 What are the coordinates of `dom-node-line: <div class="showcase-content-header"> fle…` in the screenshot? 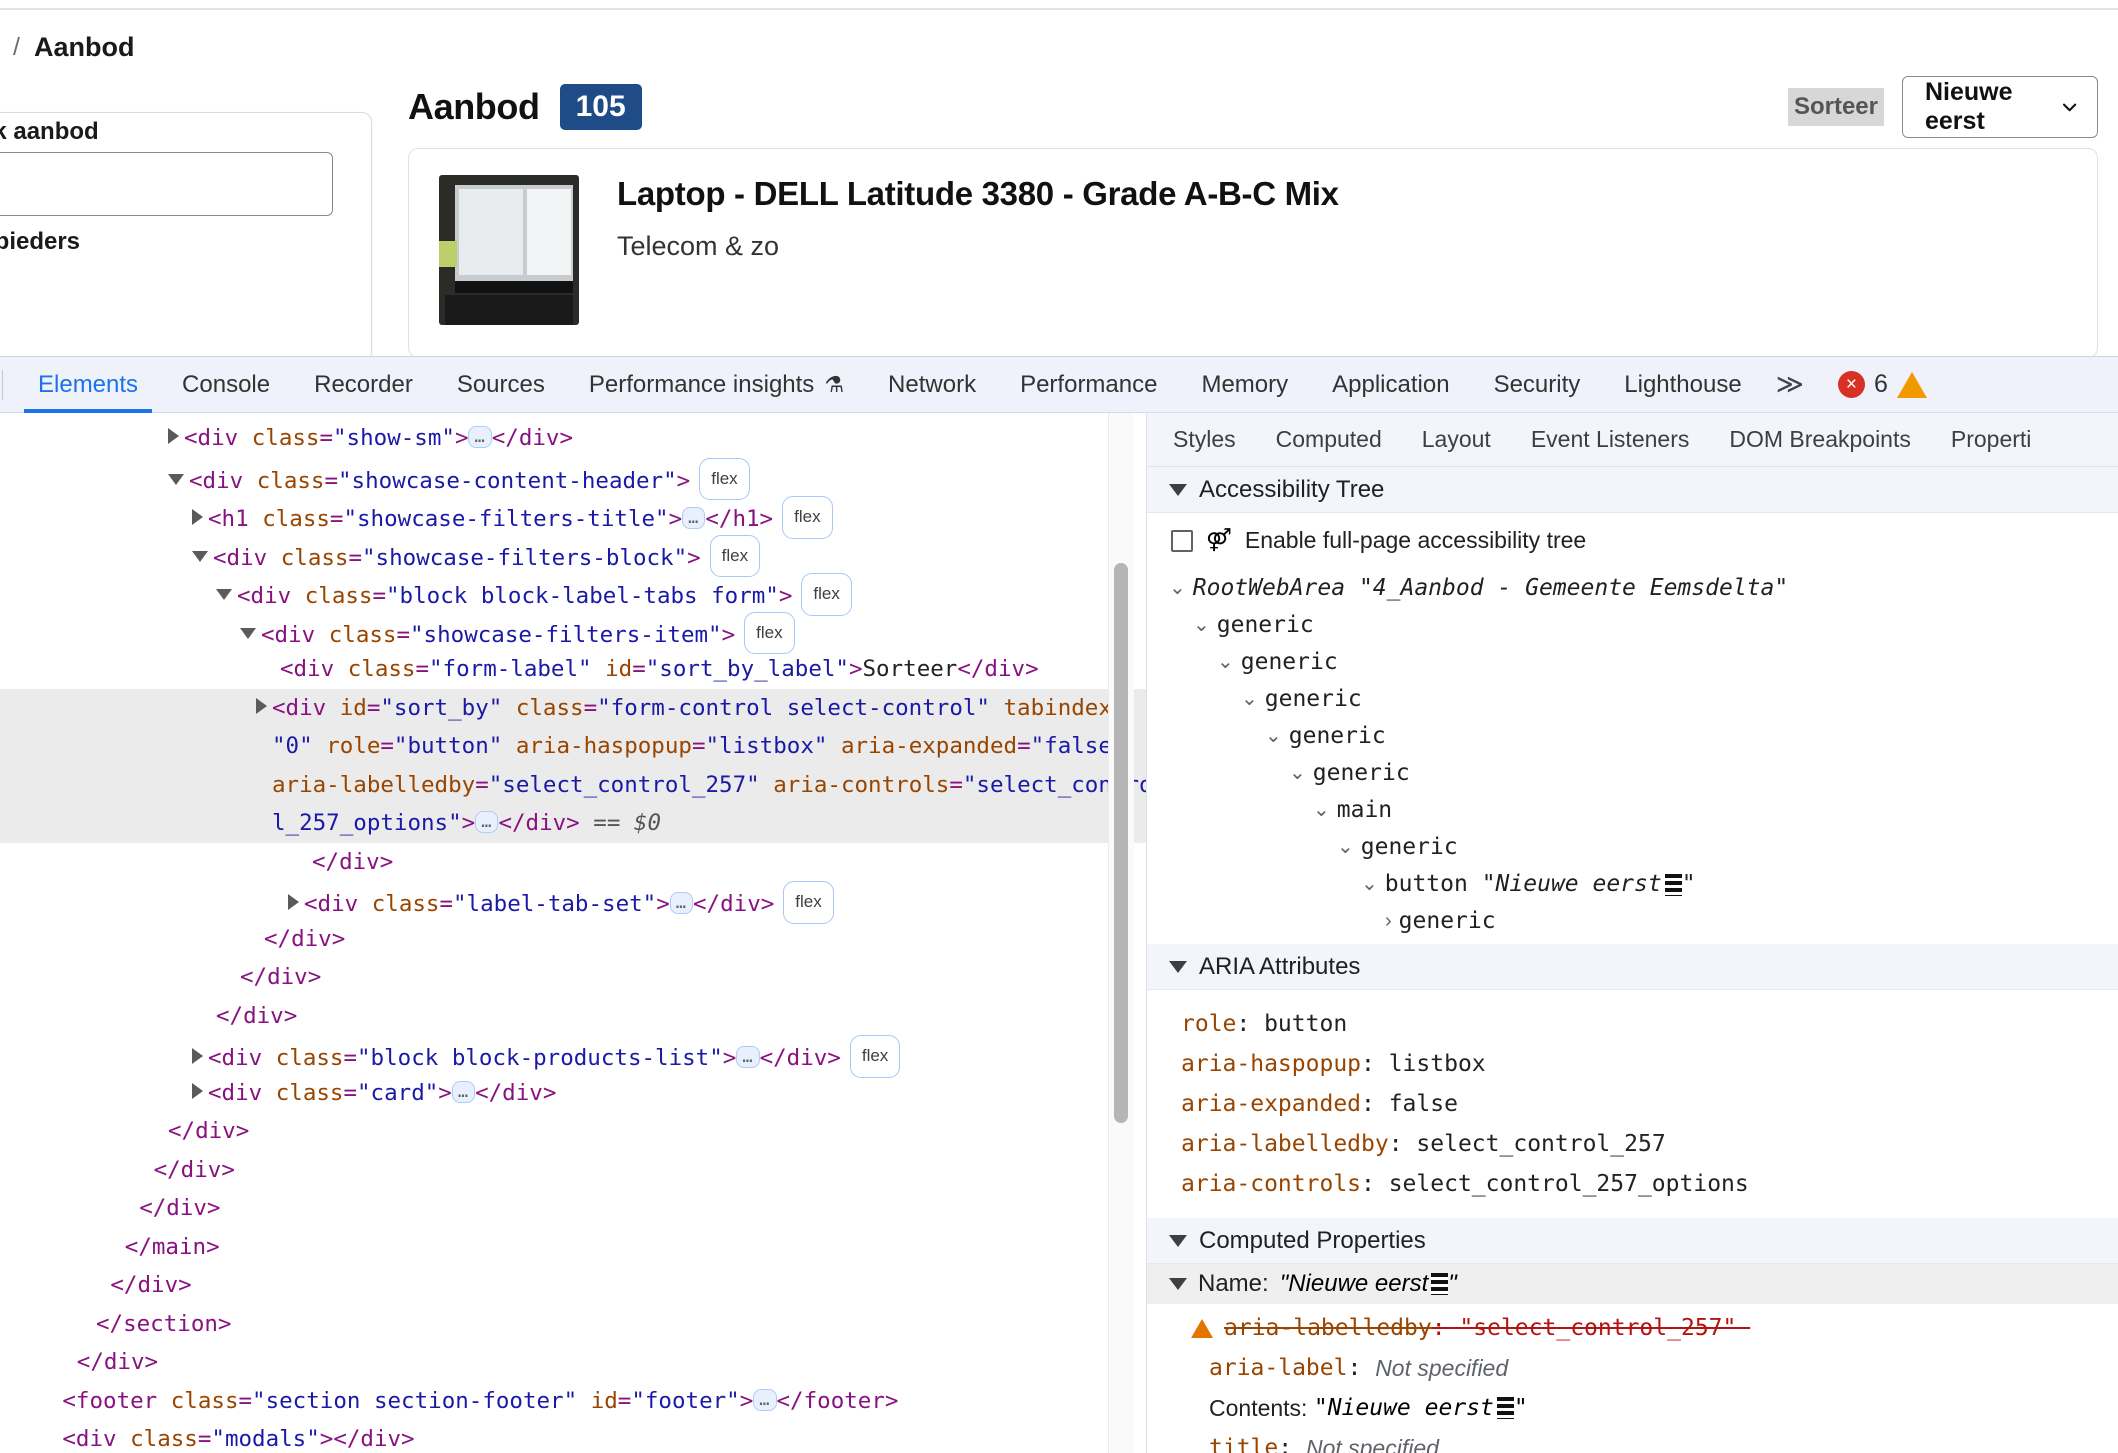 It's located at (573, 478).